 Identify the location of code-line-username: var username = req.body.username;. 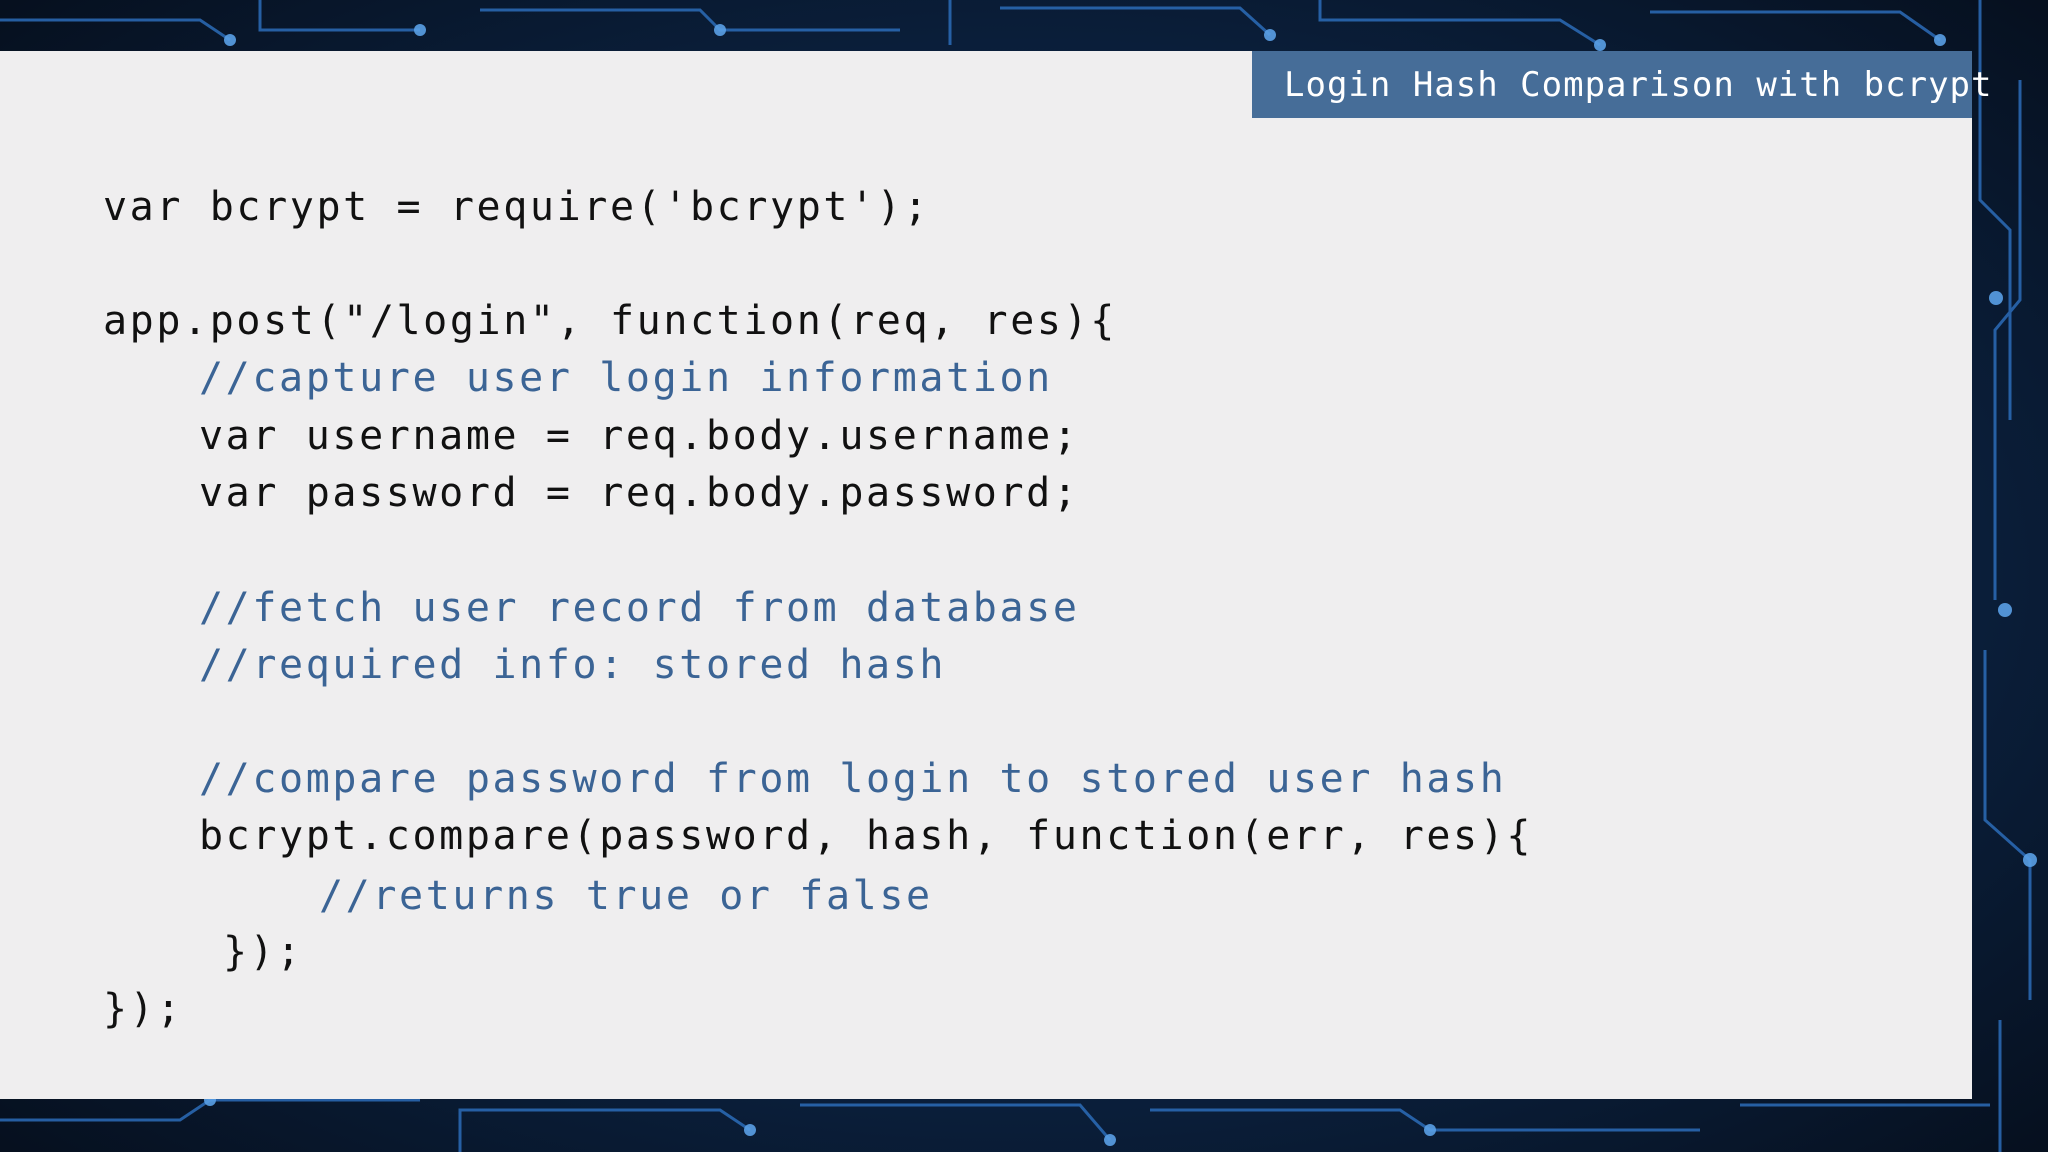
(639, 436).